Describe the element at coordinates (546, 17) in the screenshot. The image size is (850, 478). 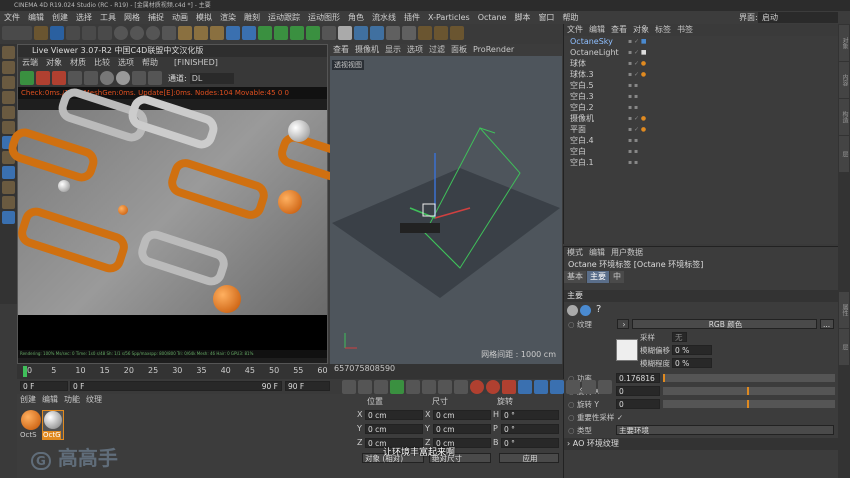
I see `menu-window: 窗口` at that location.